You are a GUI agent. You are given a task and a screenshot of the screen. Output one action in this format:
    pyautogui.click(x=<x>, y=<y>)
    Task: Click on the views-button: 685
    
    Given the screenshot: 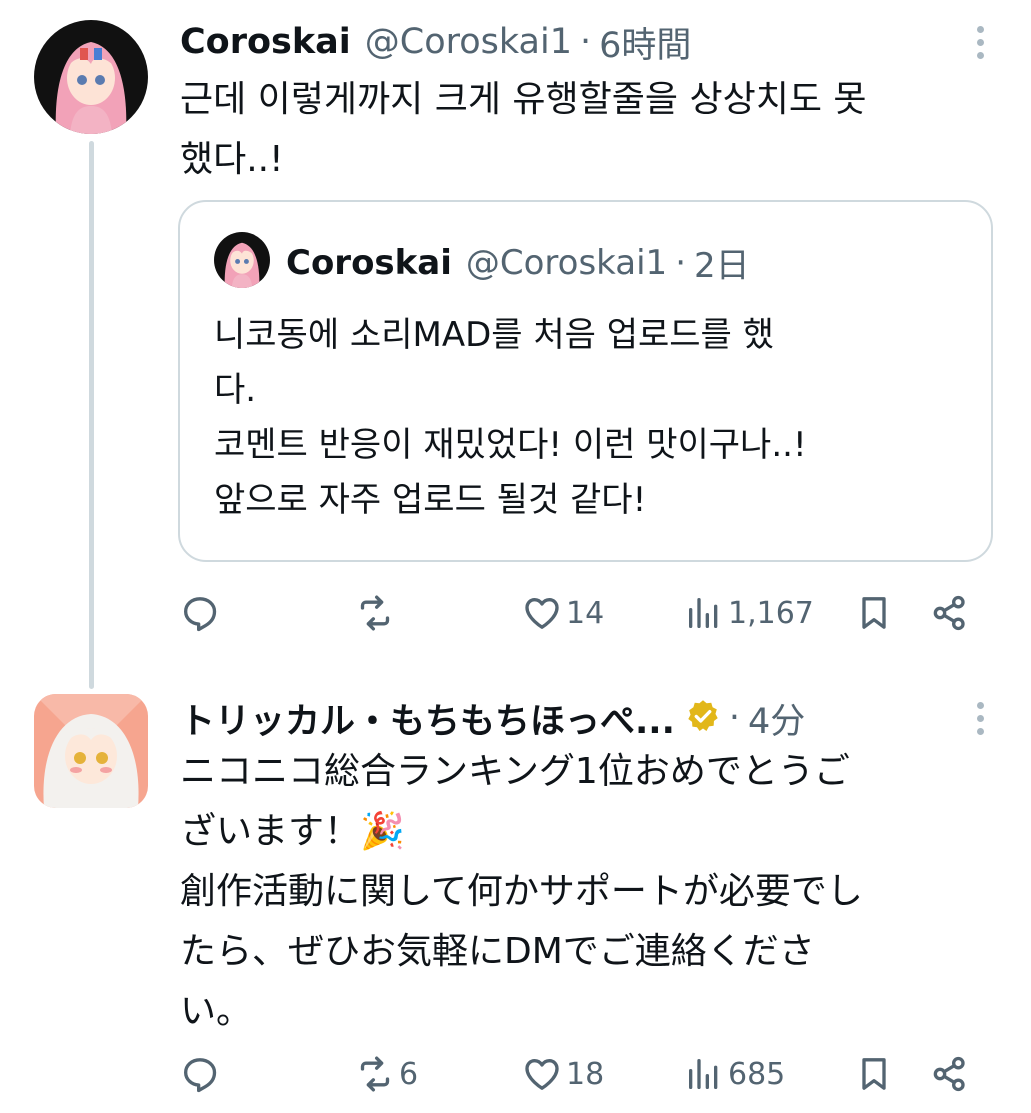 What is the action you would take?
    pyautogui.click(x=734, y=1074)
    